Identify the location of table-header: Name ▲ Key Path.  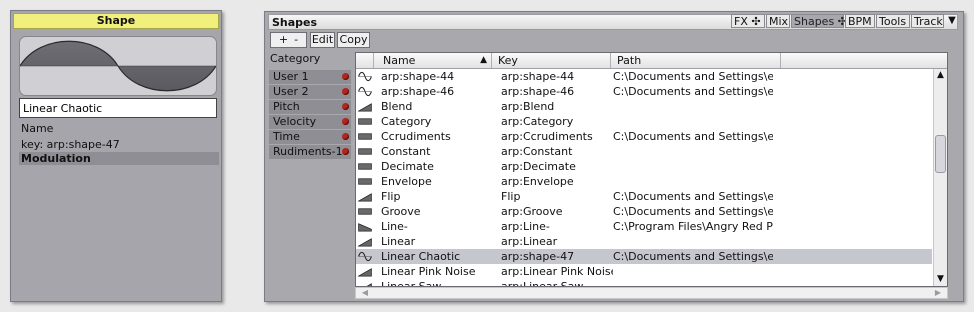
(651, 61).